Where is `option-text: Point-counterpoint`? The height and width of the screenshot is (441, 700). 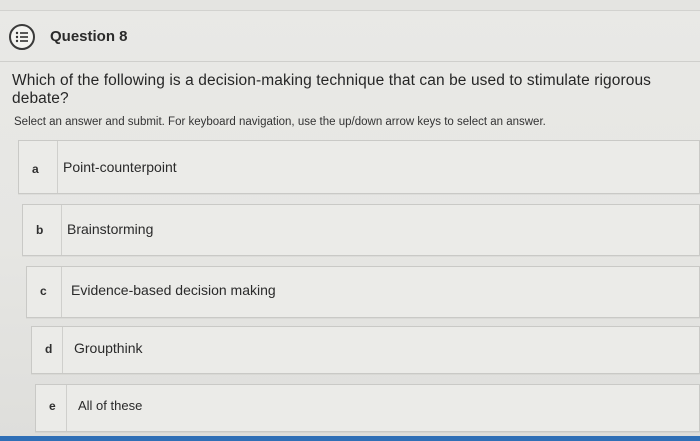
option-text: Point-counterpoint is located at coordinates (120, 167).